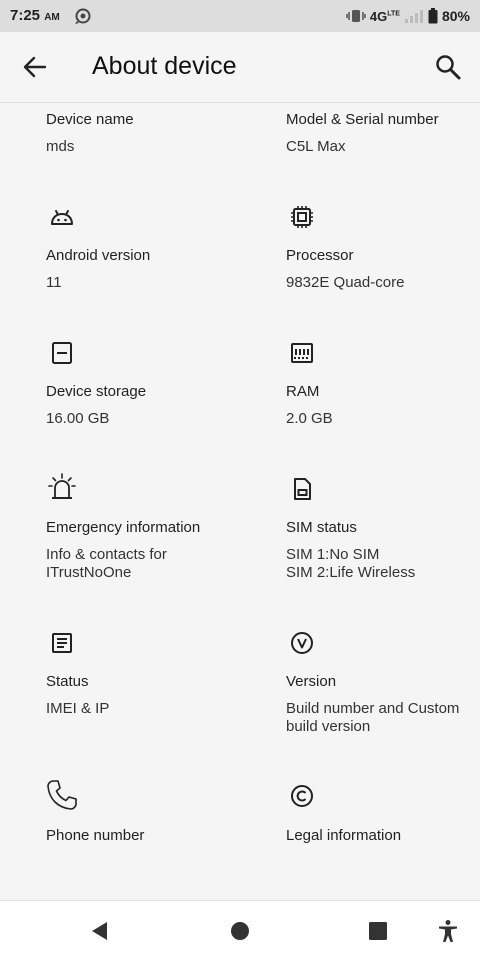  Describe the element at coordinates (356, 16) in the screenshot. I see `vibrate-icon` at that location.